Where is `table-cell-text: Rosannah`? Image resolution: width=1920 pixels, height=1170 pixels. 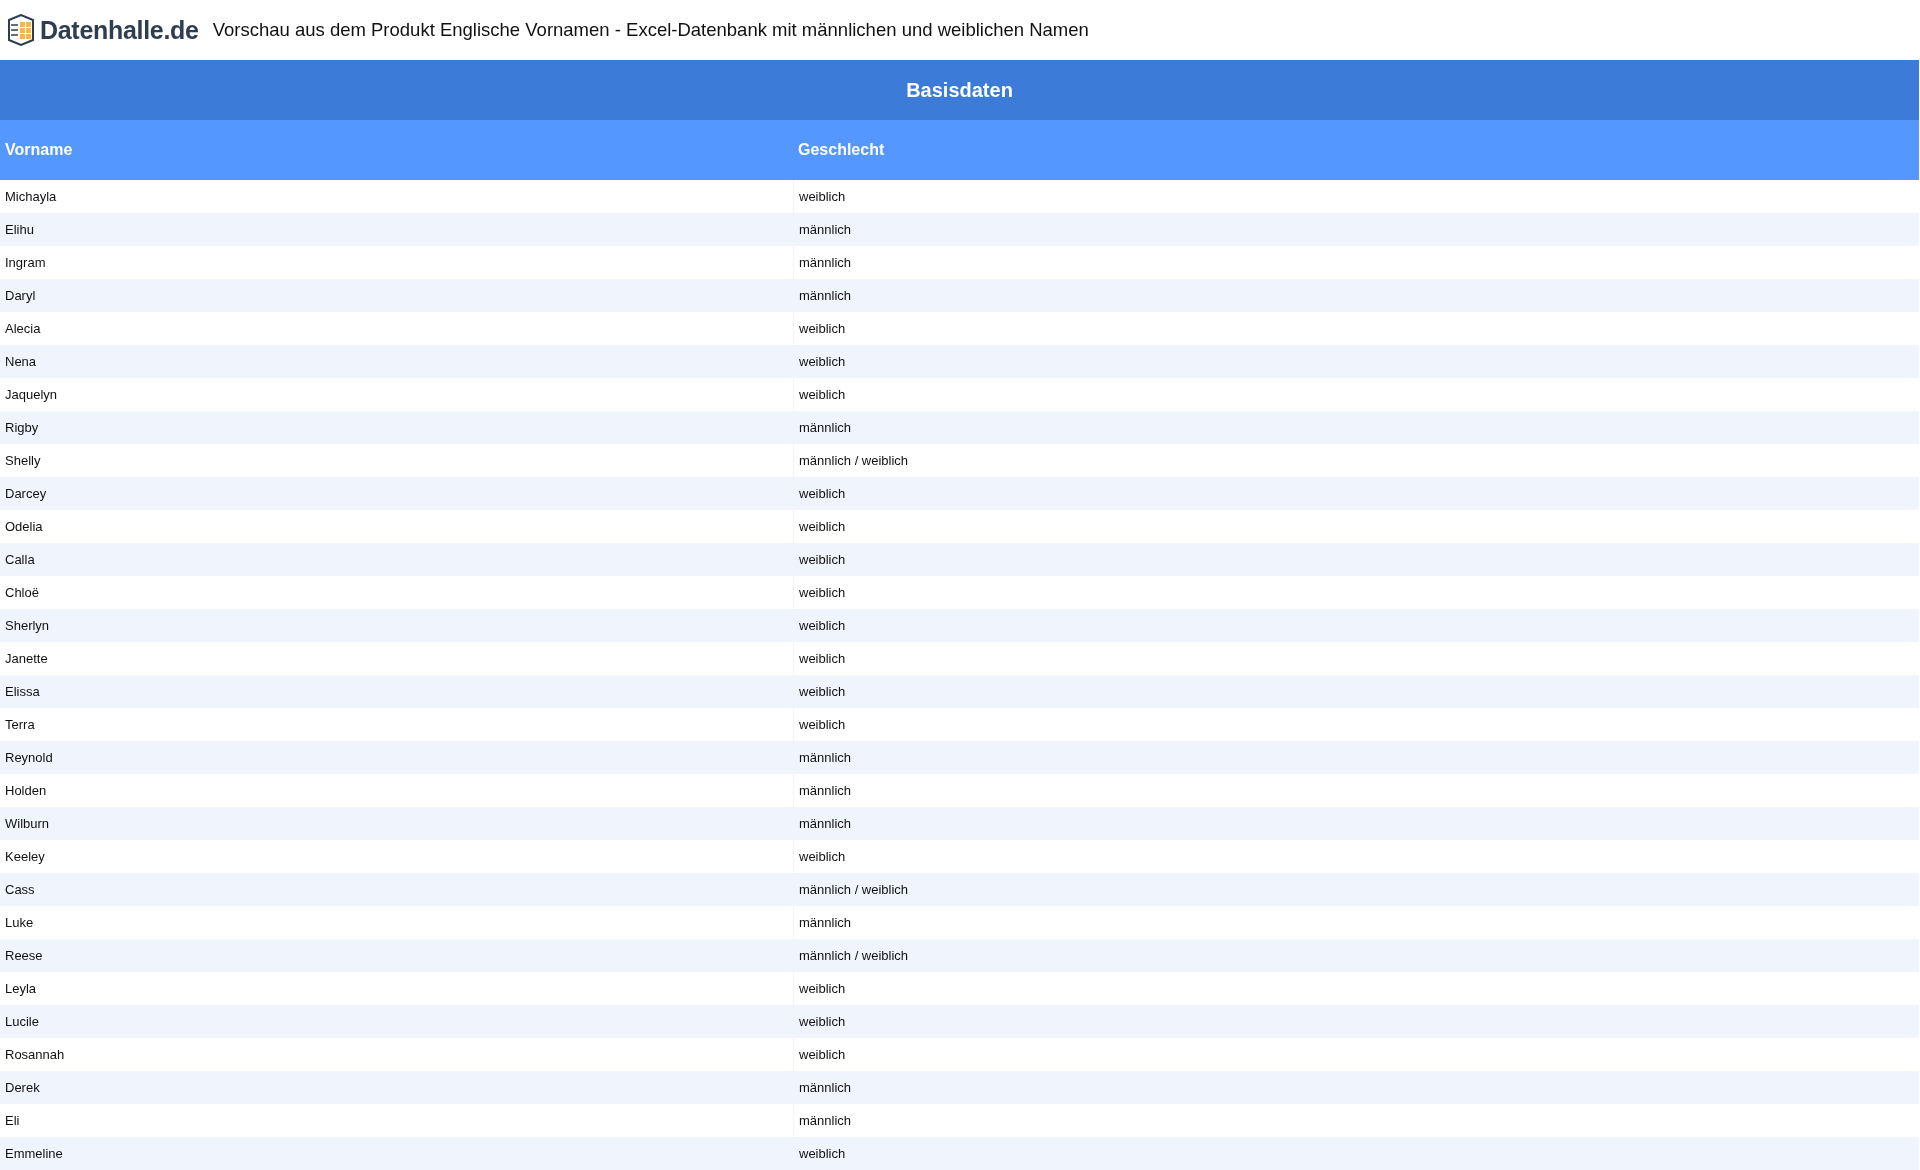
table-cell-text: Rosannah is located at coordinates (35, 1055).